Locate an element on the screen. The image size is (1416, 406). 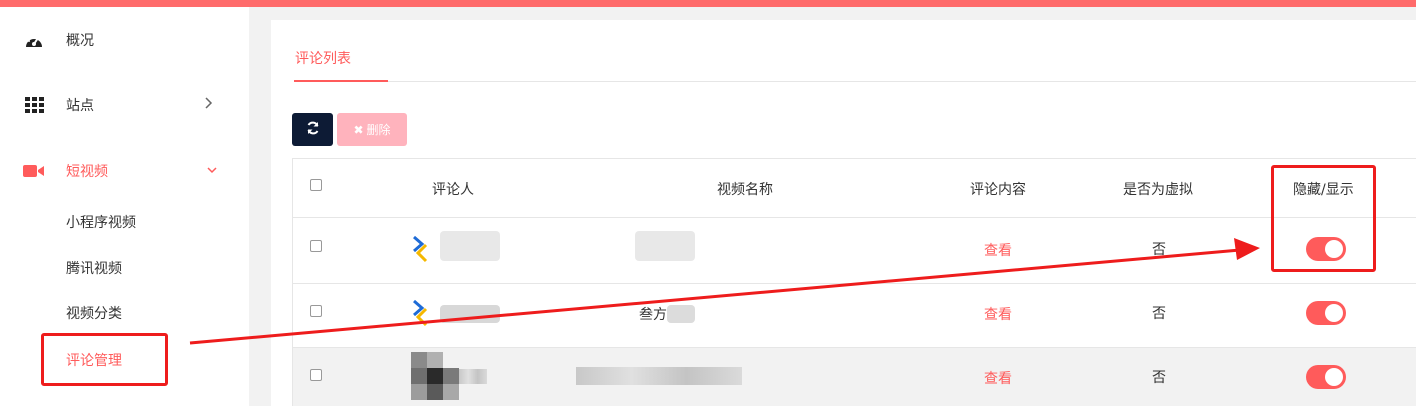
refresh-button is located at coordinates (312, 129).